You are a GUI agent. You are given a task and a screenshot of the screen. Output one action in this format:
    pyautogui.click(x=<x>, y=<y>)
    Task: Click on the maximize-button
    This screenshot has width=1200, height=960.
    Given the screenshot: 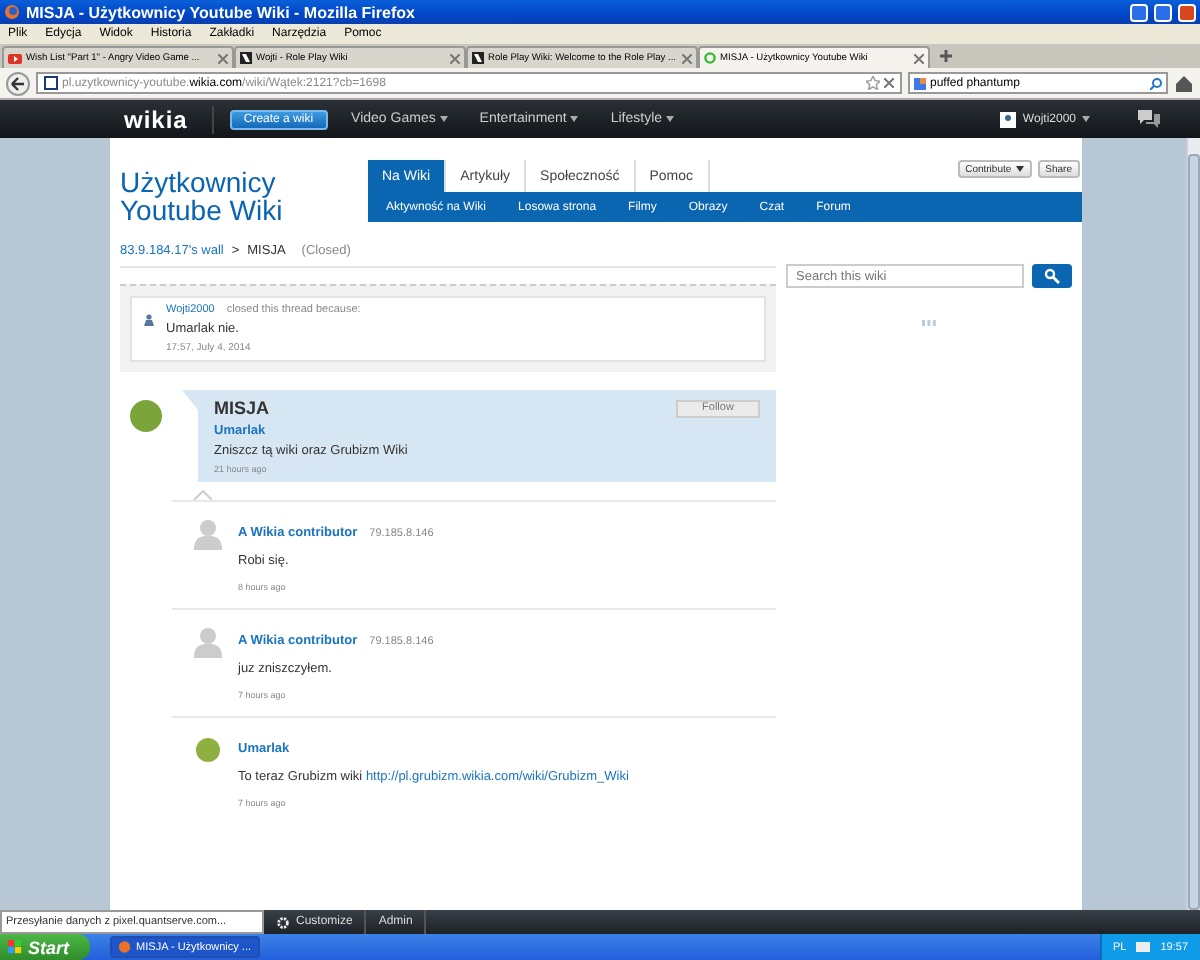 What is the action you would take?
    pyautogui.click(x=1163, y=12)
    